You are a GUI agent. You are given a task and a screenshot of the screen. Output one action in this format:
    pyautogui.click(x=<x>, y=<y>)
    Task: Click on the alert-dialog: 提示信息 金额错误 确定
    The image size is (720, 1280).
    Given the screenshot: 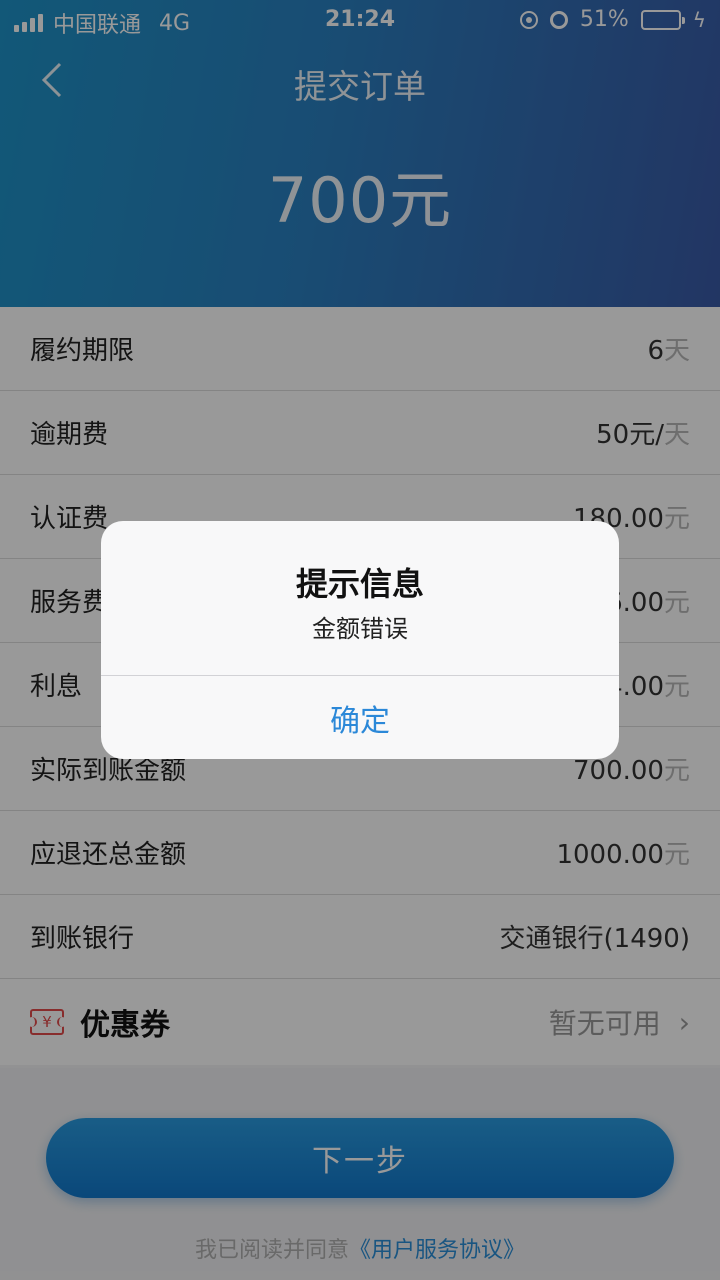 What is the action you would take?
    pyautogui.click(x=360, y=640)
    